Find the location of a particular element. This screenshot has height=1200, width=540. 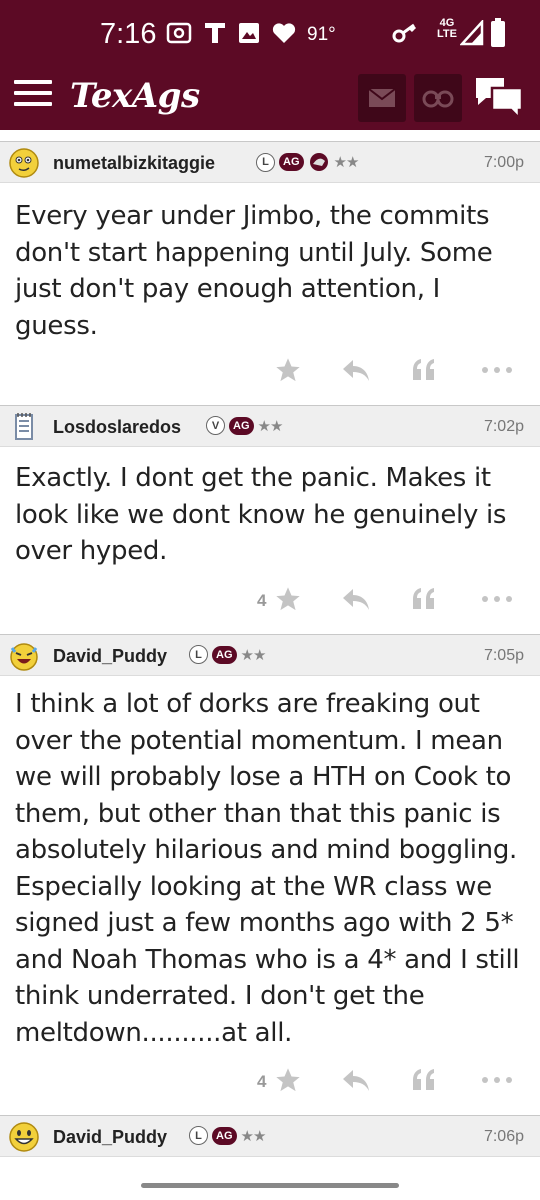

mail-icon is located at coordinates (382, 97).